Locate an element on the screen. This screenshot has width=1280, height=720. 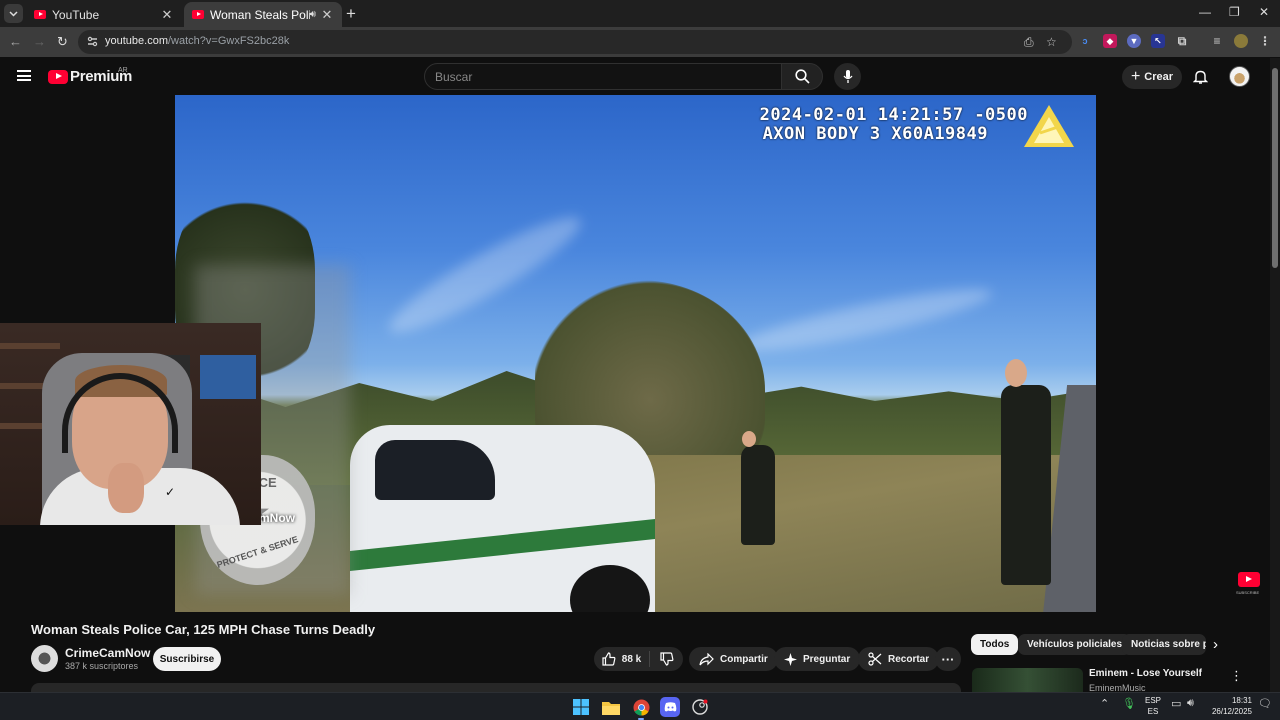
chrome-icon is located at coordinates (641, 707).